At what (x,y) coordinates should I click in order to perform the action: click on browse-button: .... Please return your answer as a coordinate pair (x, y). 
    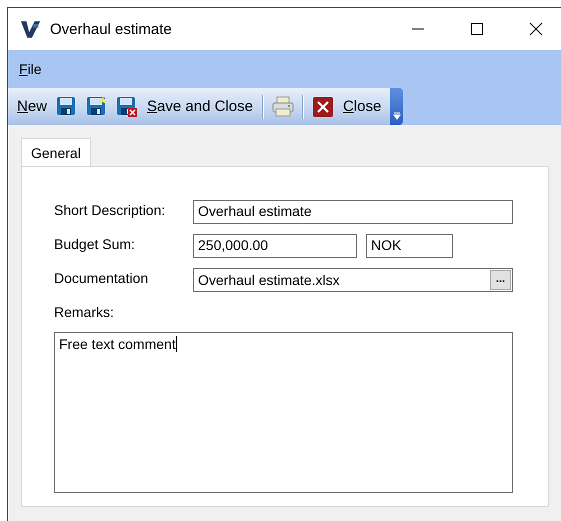
    Looking at the image, I should click on (500, 280).